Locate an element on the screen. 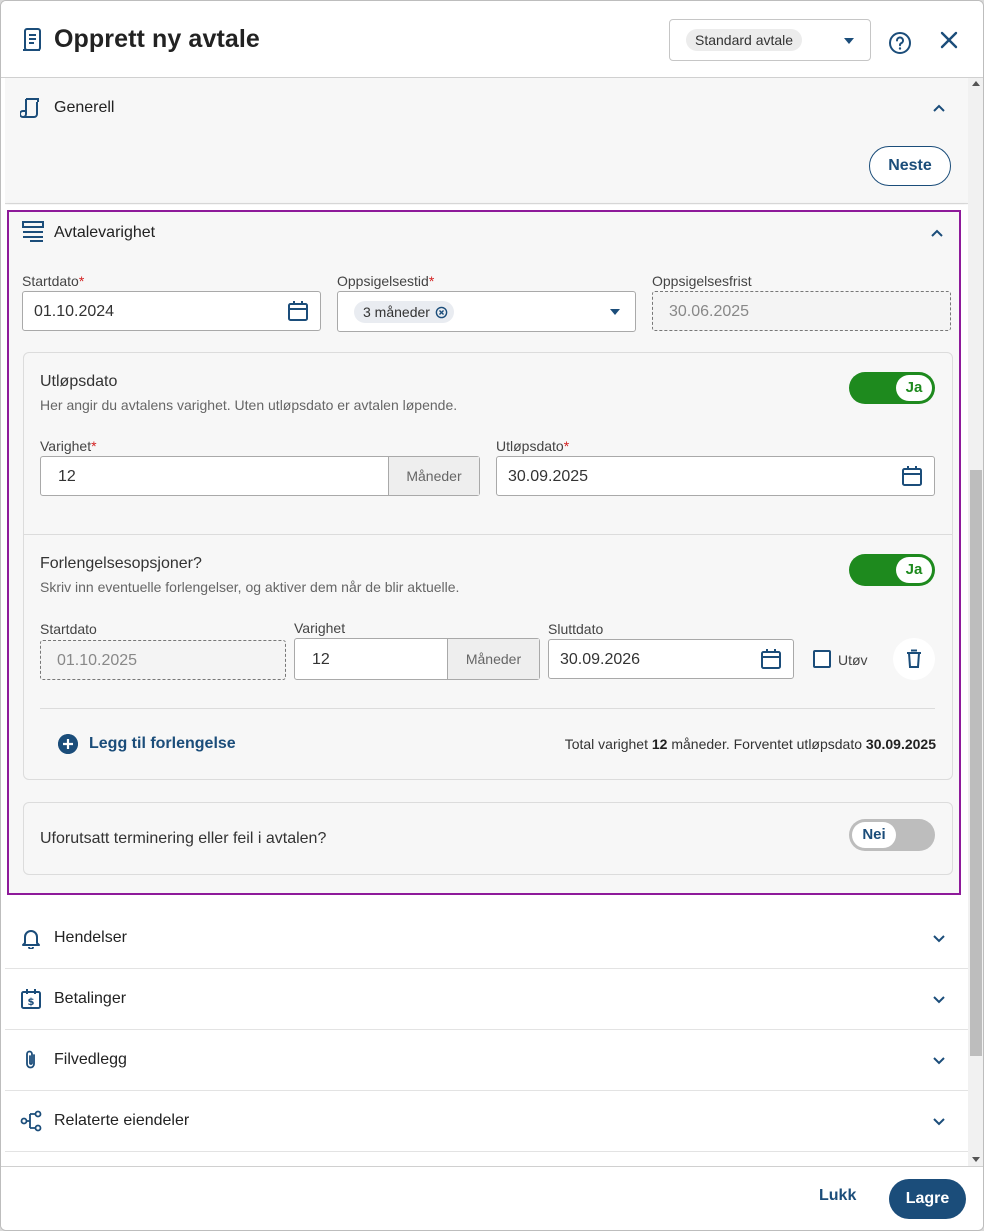 The image size is (984, 1231). forlengelse-varighet-input: 12 Måneder is located at coordinates (417, 659).